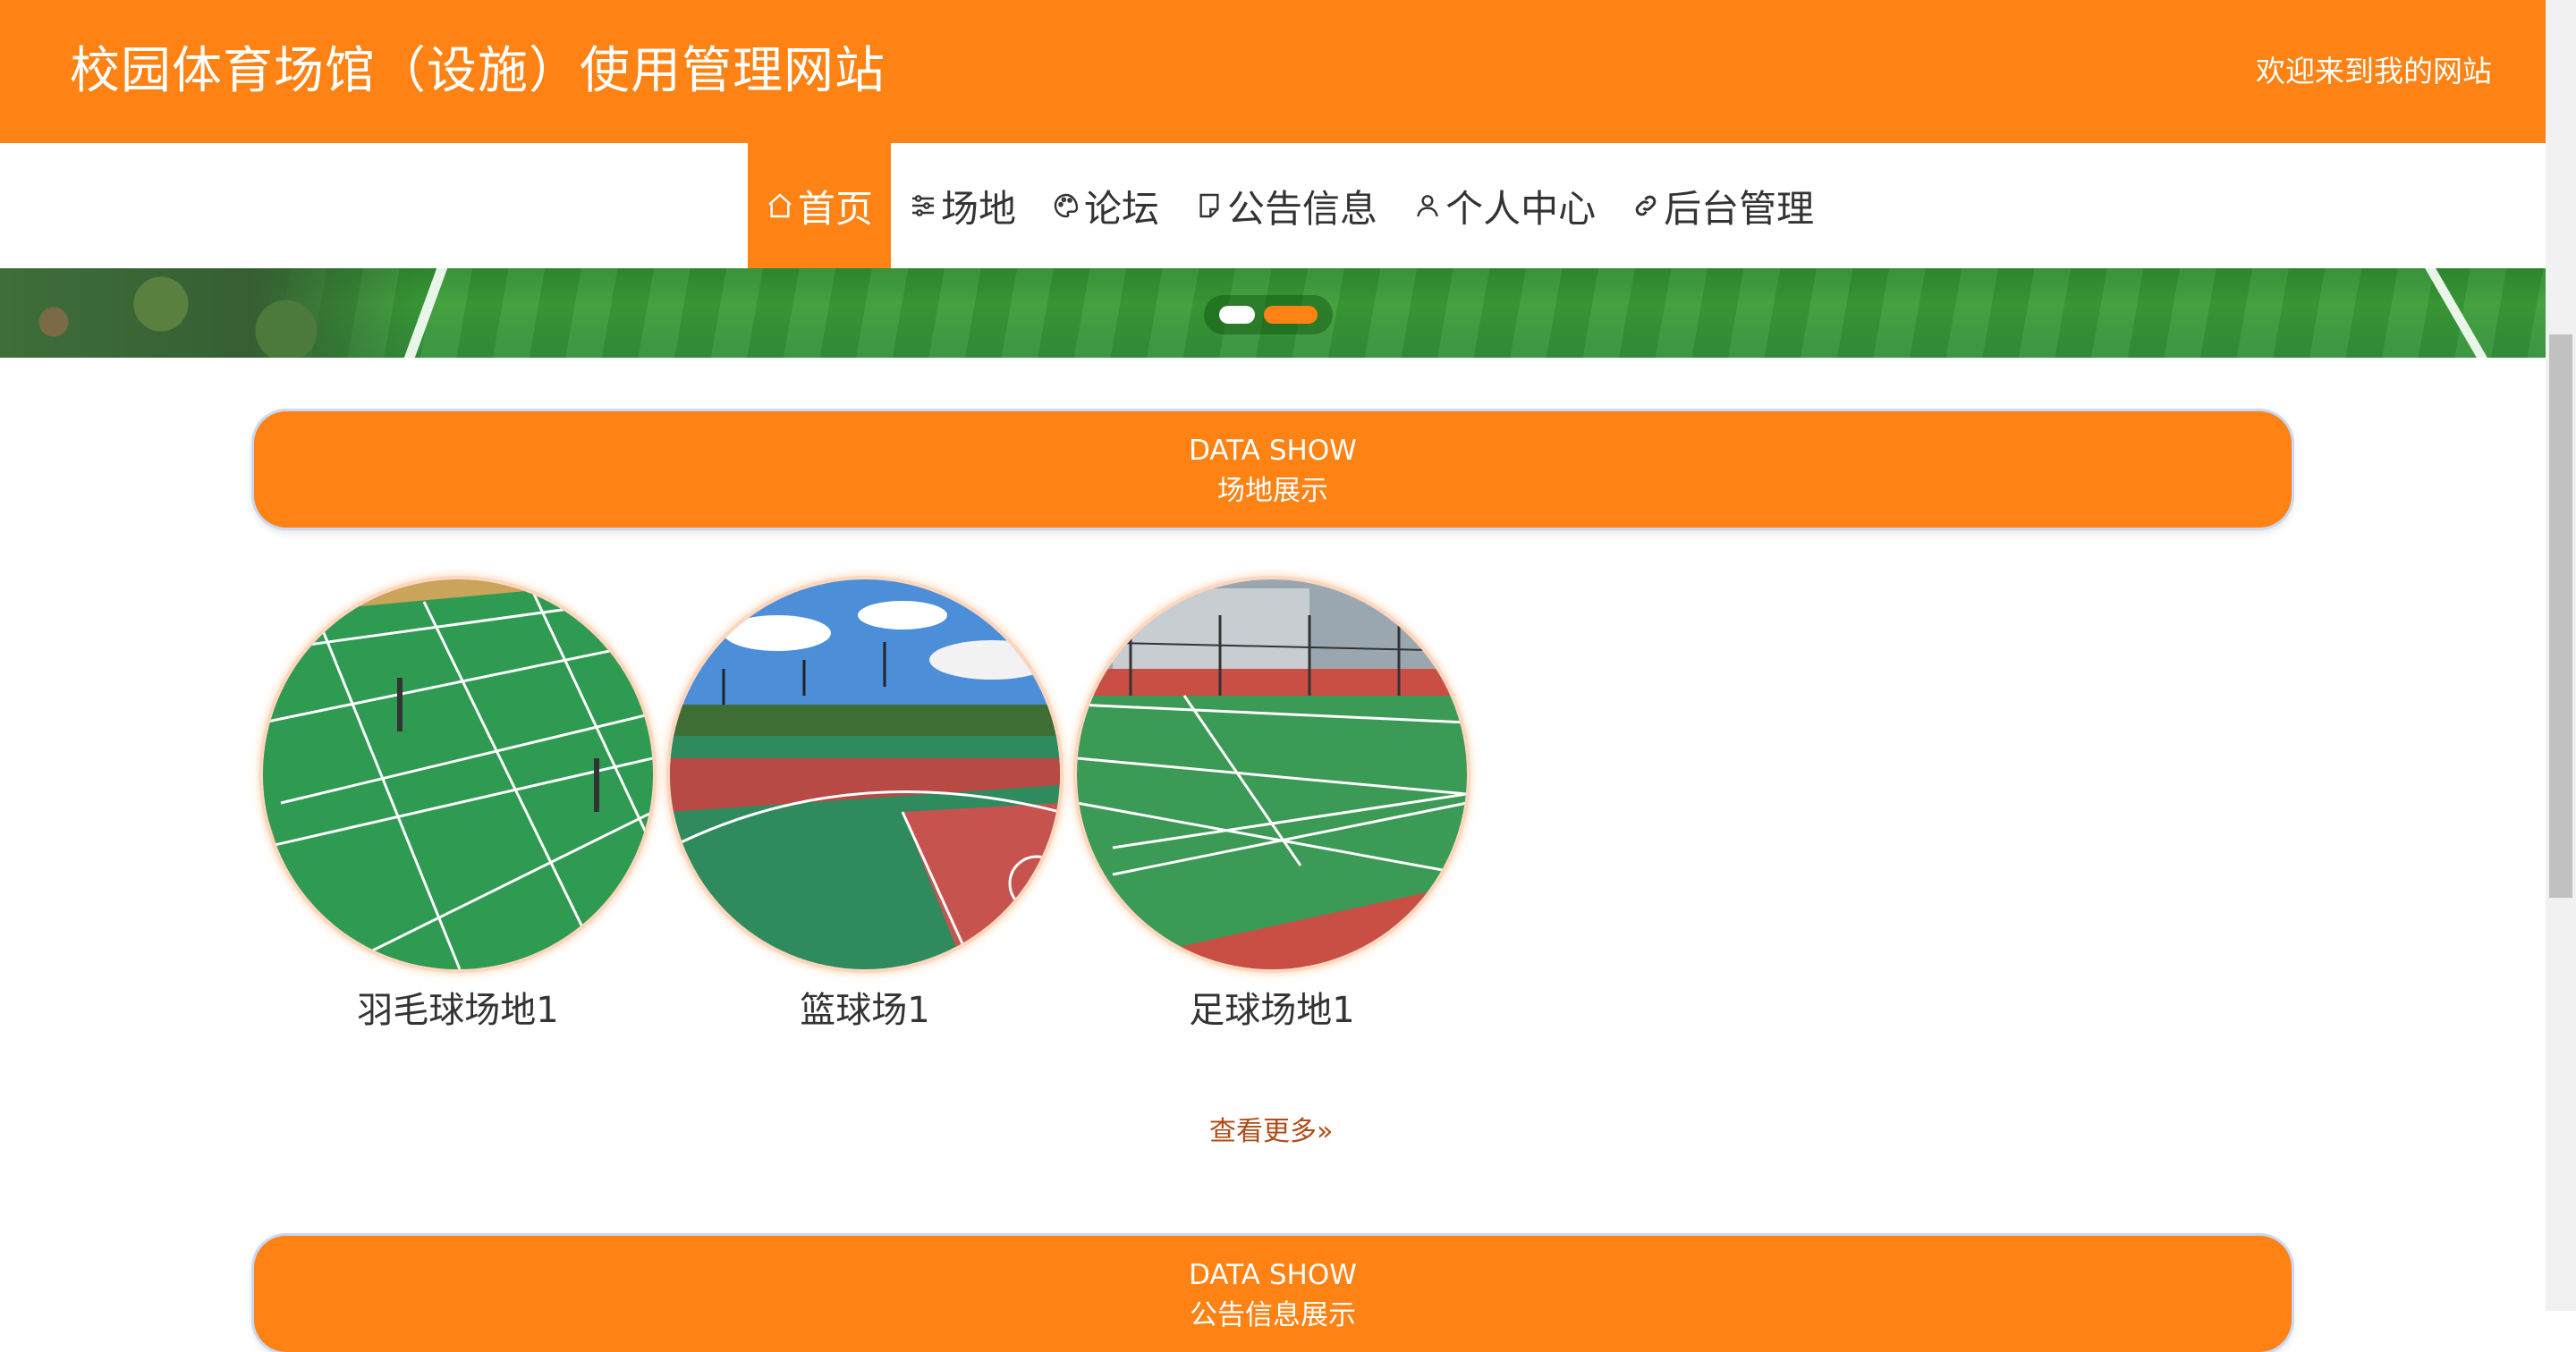  I want to click on scrollbar-thumb, so click(2560, 616).